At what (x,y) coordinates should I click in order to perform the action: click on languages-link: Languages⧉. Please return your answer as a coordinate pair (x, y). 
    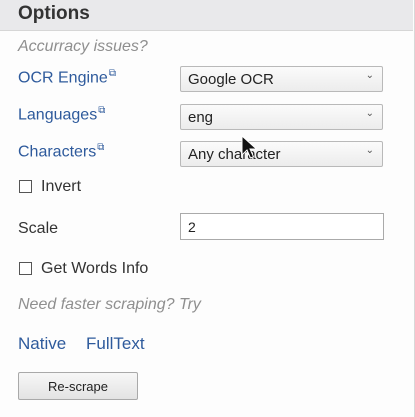
    Looking at the image, I should click on (61, 114).